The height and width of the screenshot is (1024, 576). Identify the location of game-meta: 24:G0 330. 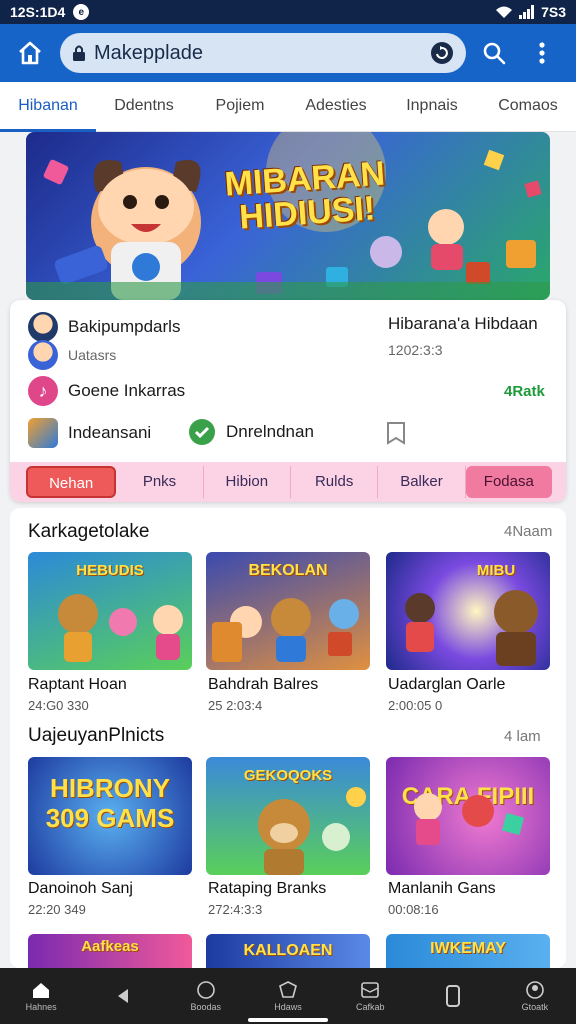
(58, 705).